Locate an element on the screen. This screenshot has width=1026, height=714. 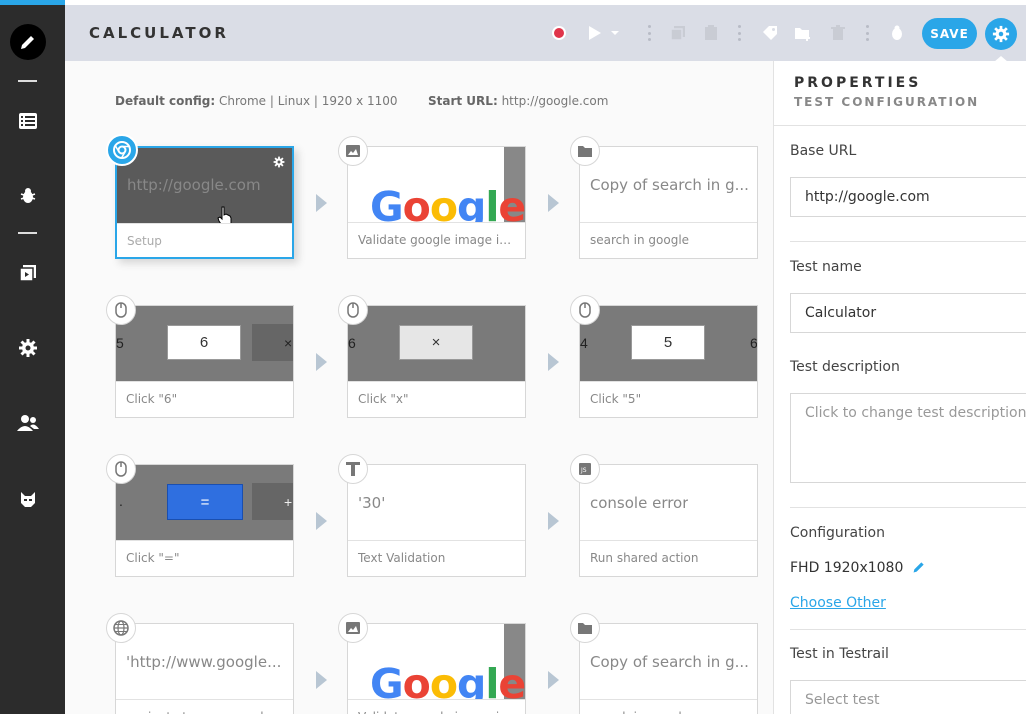
step-label: Click "6" is located at coordinates (204, 399).